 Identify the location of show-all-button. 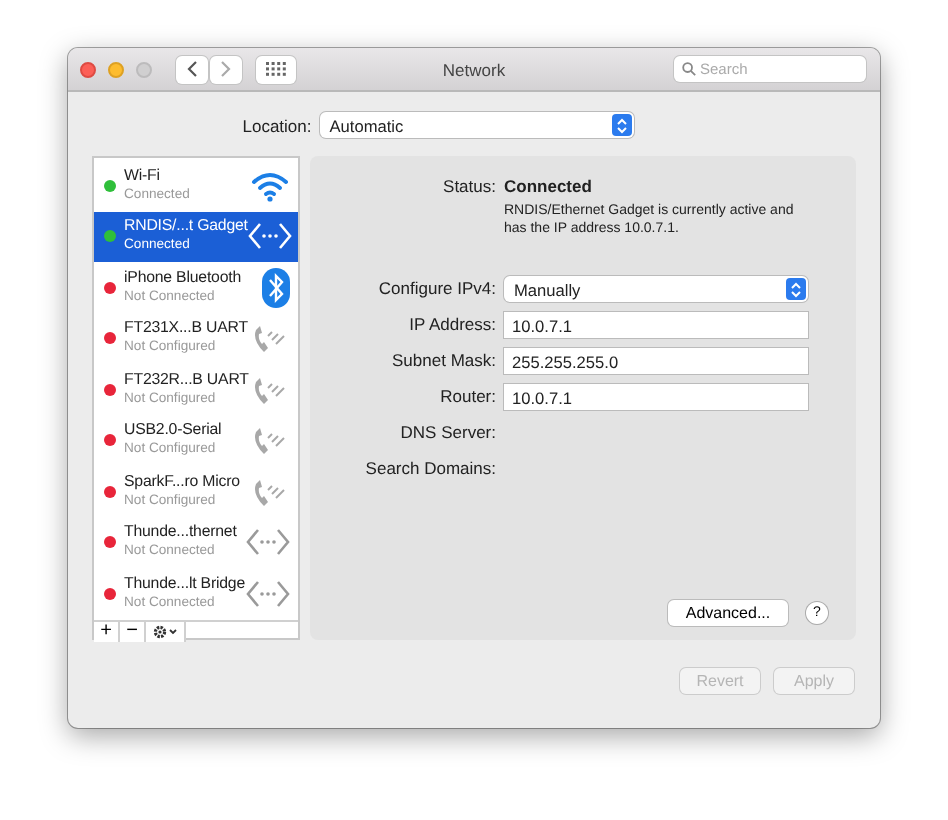
(276, 69).